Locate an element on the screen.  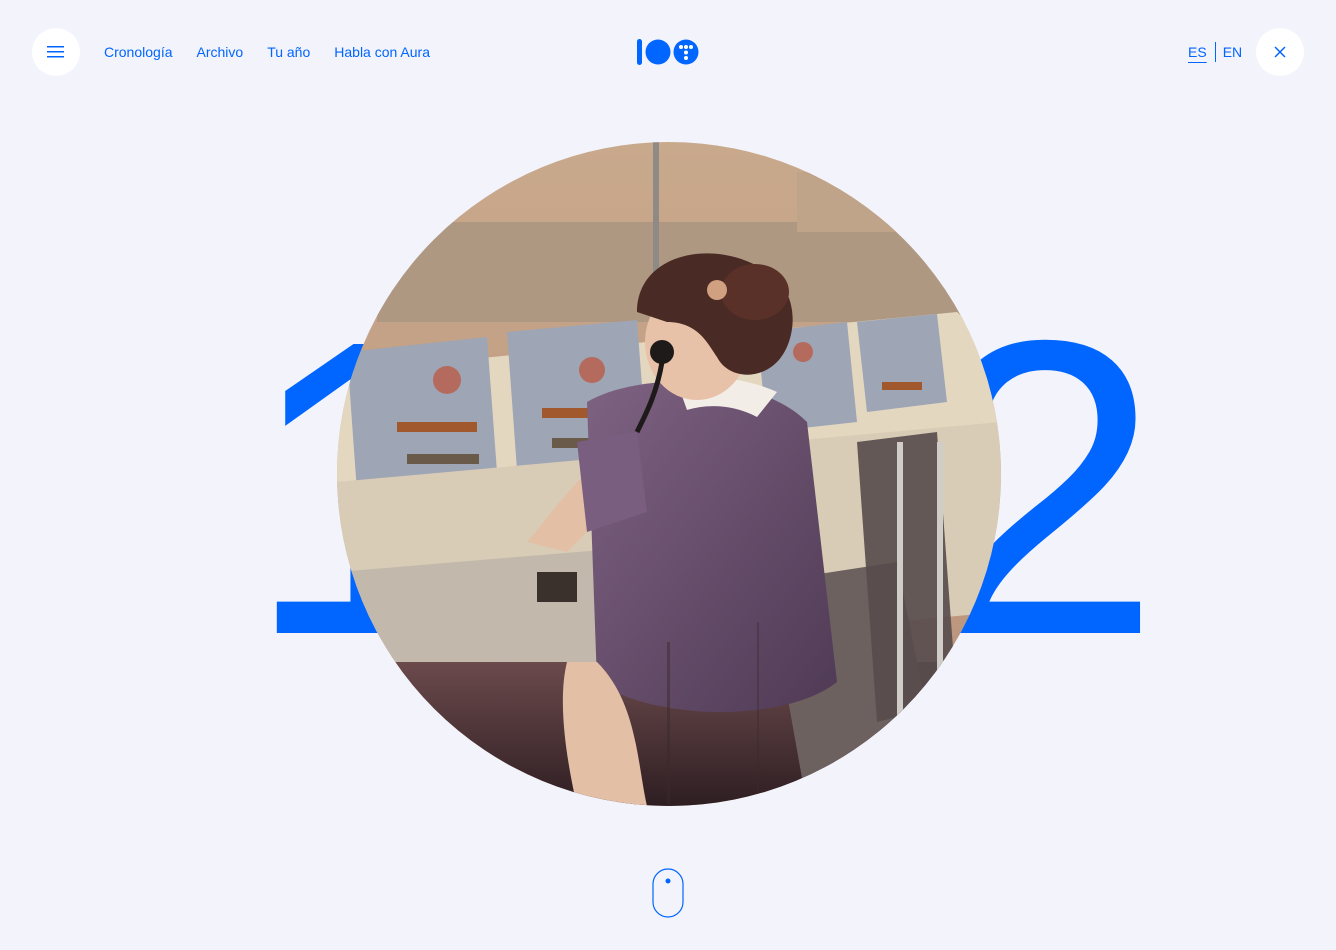
menu-button is located at coordinates (56, 52).